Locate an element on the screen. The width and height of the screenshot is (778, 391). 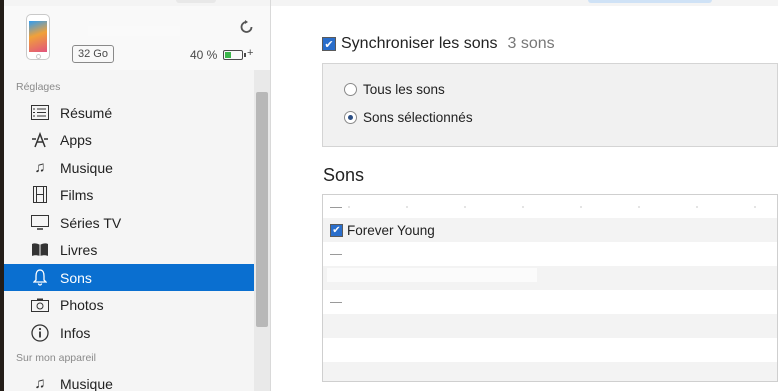
sidebar-item-films: Films is located at coordinates (129, 194).